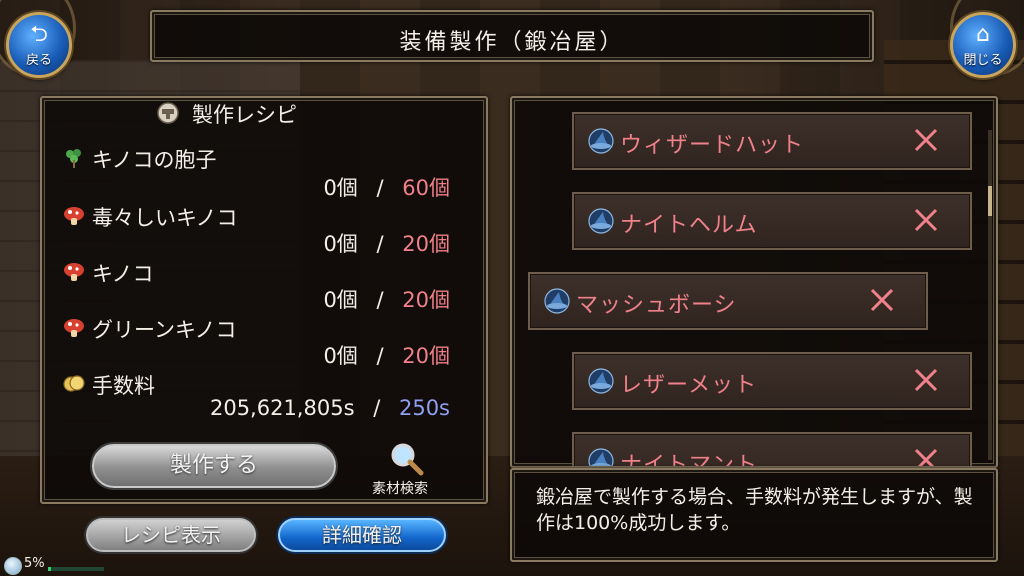 This screenshot has height=576, width=1024. I want to click on close-button-label: 閉じる, so click(983, 60).